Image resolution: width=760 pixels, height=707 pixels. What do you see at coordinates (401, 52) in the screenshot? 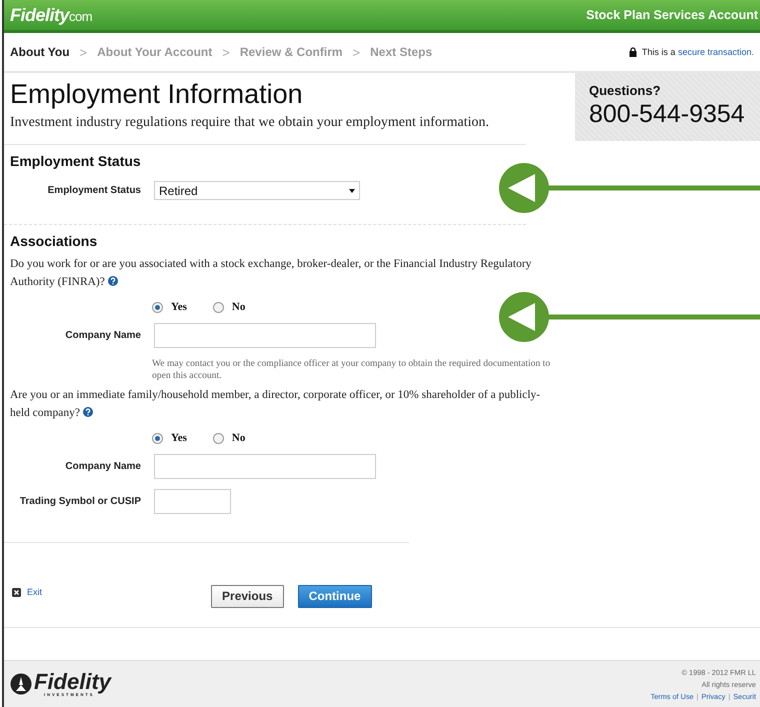
I see `progress-step: Next Steps` at bounding box center [401, 52].